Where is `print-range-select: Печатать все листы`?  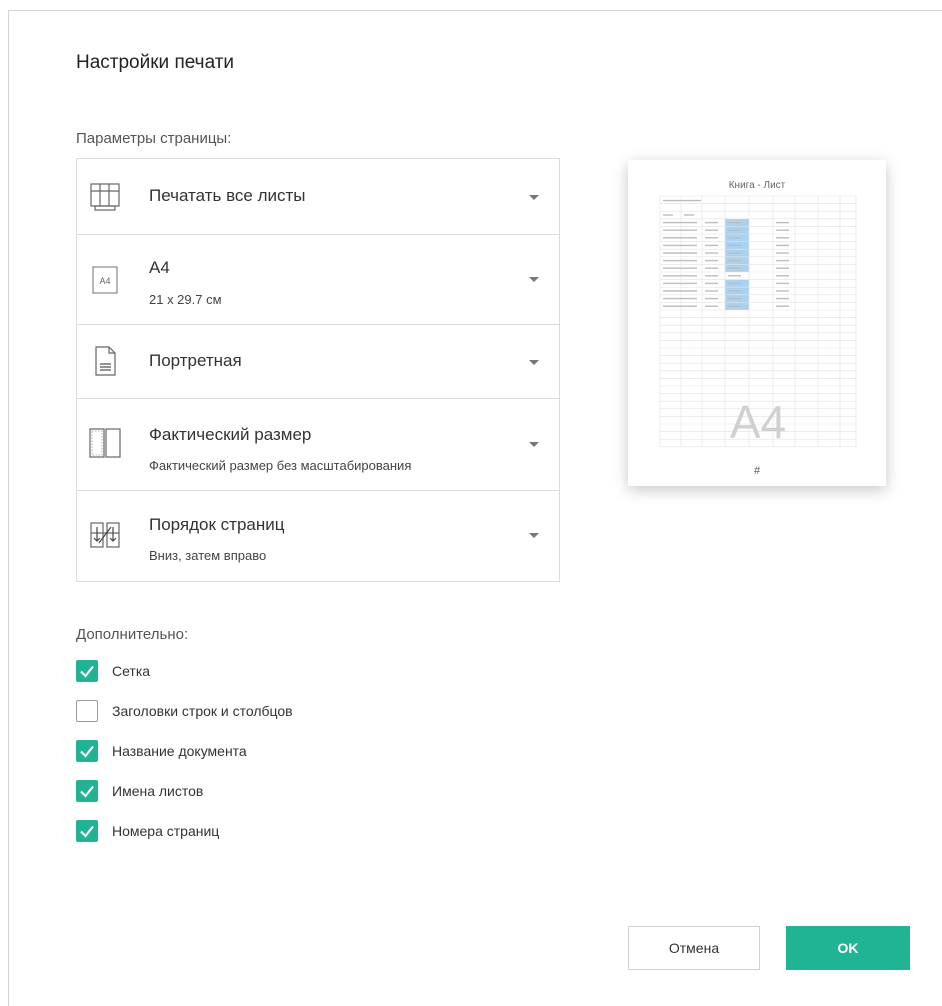 print-range-select: Печатать все листы is located at coordinates (318, 197).